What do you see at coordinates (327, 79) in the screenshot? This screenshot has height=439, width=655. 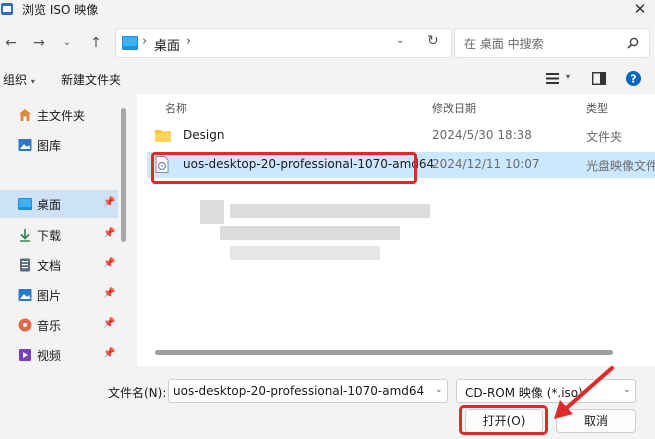 I see `command-bar: 组织 ▾ 新建文件夹 ▾ ?` at bounding box center [327, 79].